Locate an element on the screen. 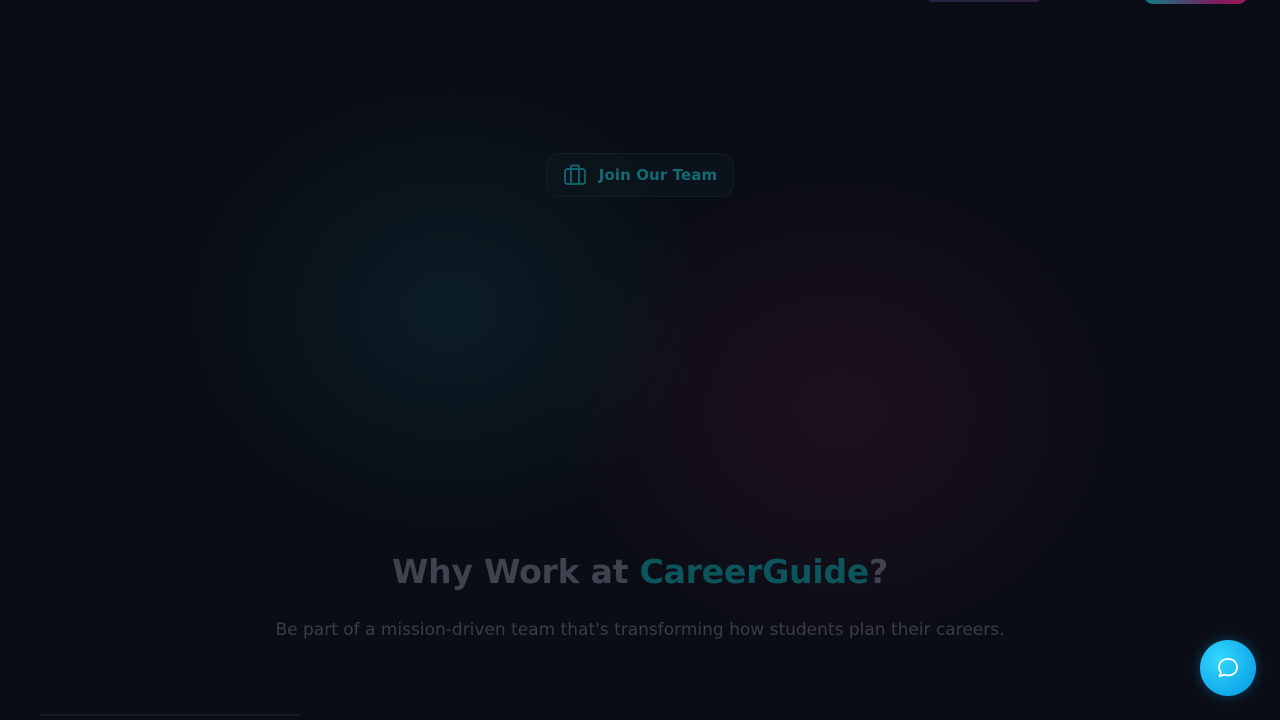 This screenshot has height=720, width=1280. chat-button is located at coordinates (1228, 668).